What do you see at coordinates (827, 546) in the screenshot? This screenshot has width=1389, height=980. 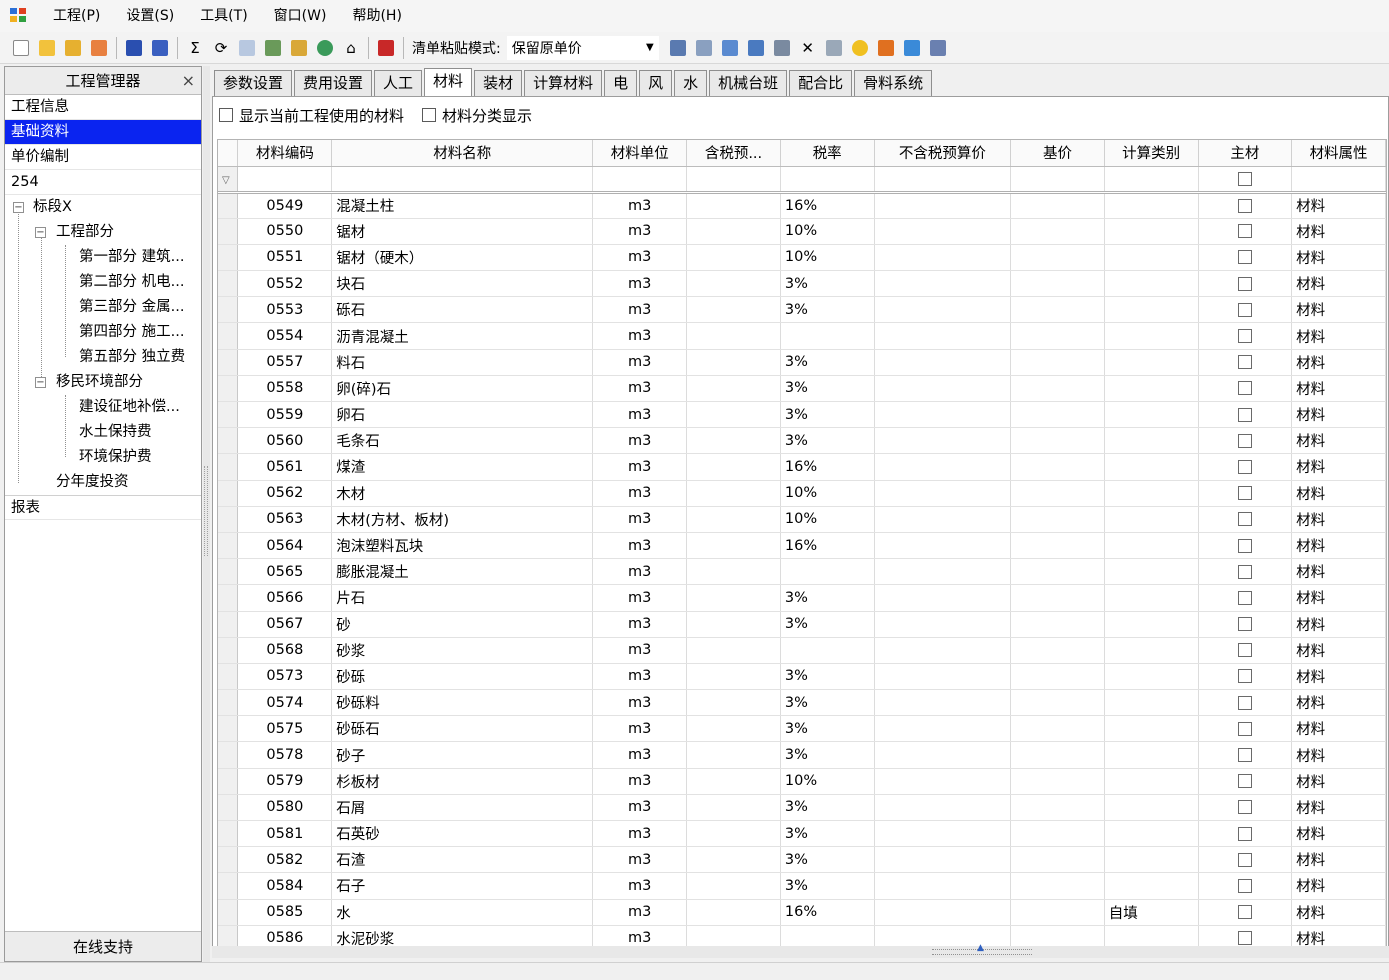 I see `cell-tax-rate: 16%` at bounding box center [827, 546].